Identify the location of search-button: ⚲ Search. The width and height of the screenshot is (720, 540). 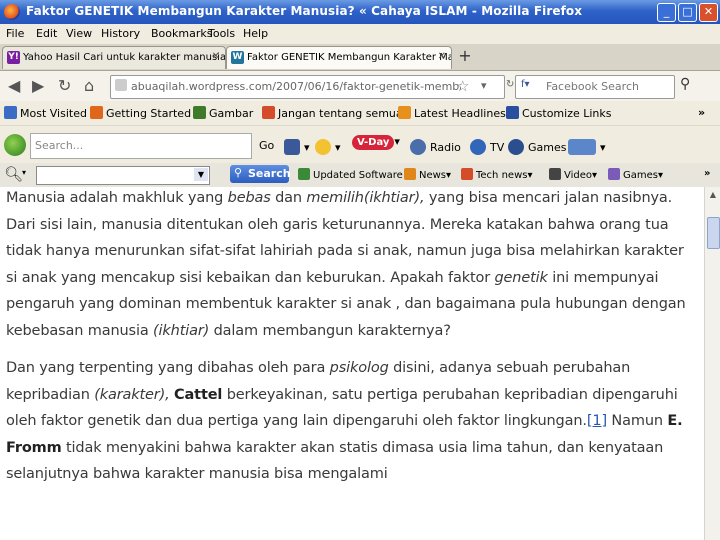
(260, 174).